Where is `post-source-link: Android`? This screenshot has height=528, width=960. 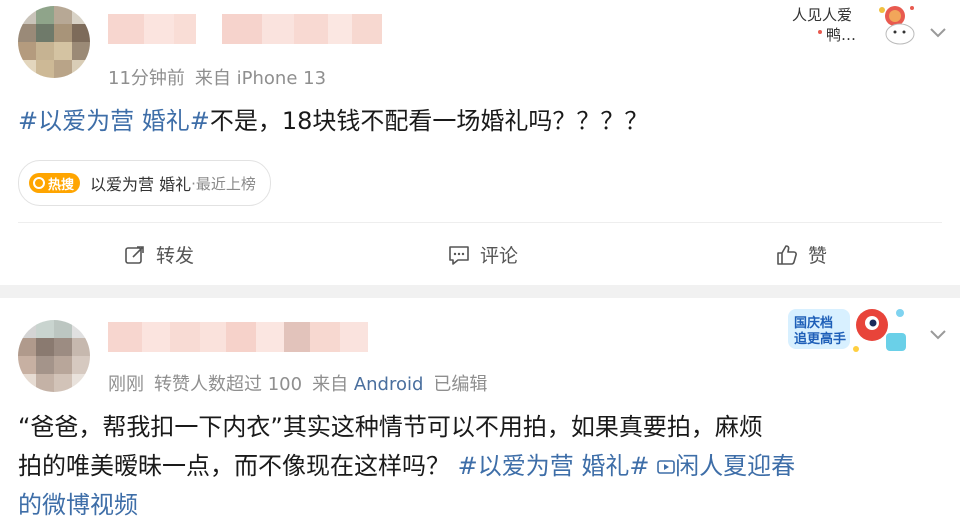 post-source-link: Android is located at coordinates (389, 384).